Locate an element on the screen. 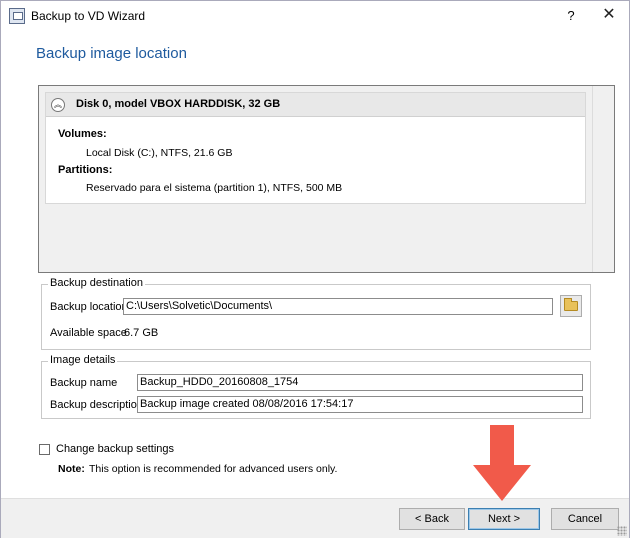 This screenshot has height=538, width=630. folder-icon is located at coordinates (571, 304).